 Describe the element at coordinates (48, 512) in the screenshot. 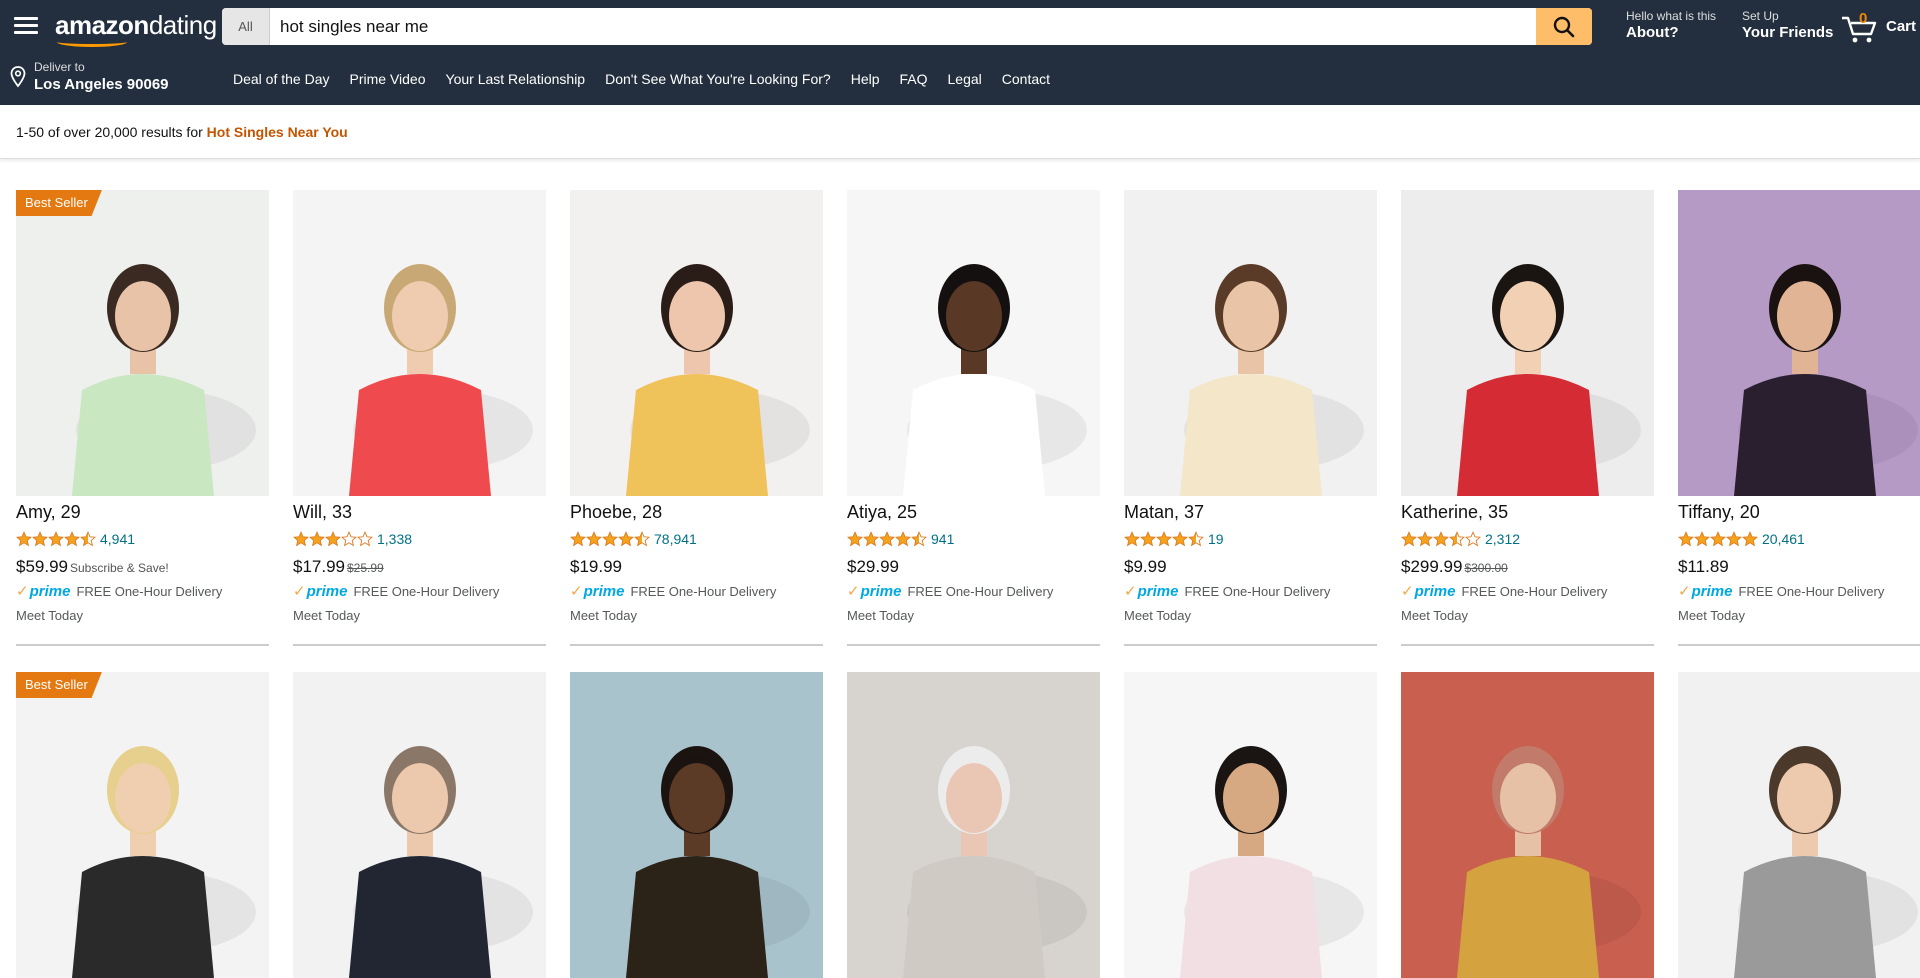

I see `listing-name: Amy, 29` at that location.